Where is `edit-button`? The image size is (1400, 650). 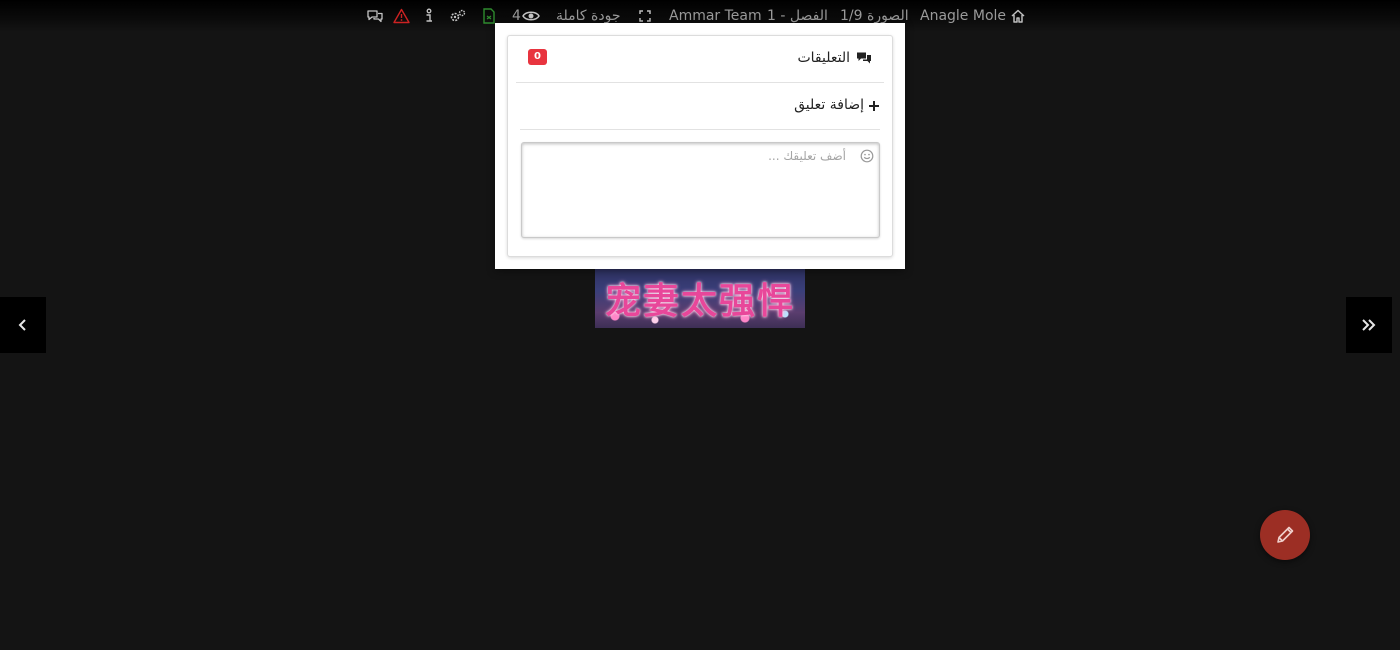 edit-button is located at coordinates (1285, 535).